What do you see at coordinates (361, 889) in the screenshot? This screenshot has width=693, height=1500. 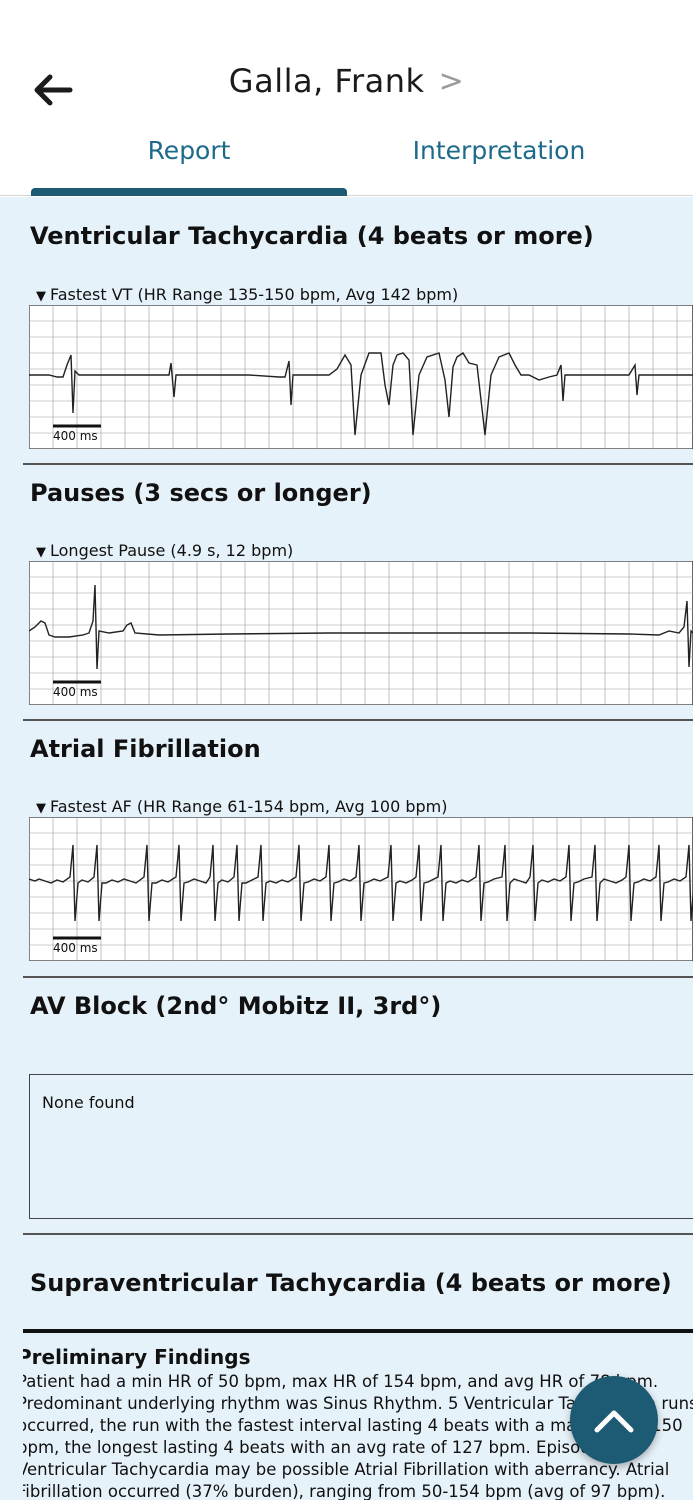 I see `ecg-strip-af: 400 ms` at bounding box center [361, 889].